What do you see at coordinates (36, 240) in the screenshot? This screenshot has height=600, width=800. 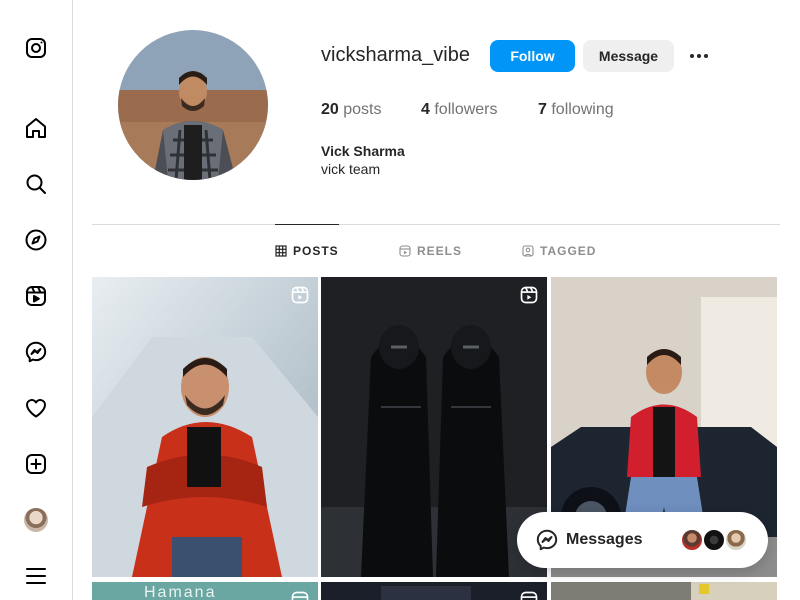 I see `compass-icon` at bounding box center [36, 240].